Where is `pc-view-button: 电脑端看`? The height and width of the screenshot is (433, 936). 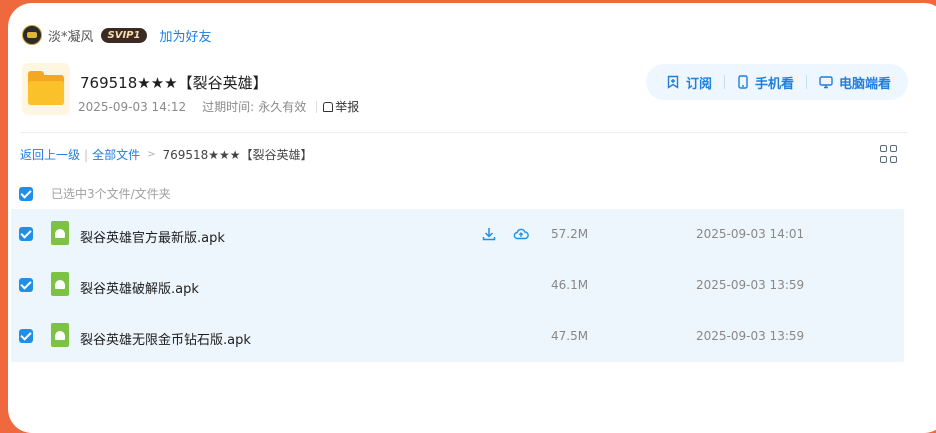
pc-view-button: 电脑端看 is located at coordinates (855, 82).